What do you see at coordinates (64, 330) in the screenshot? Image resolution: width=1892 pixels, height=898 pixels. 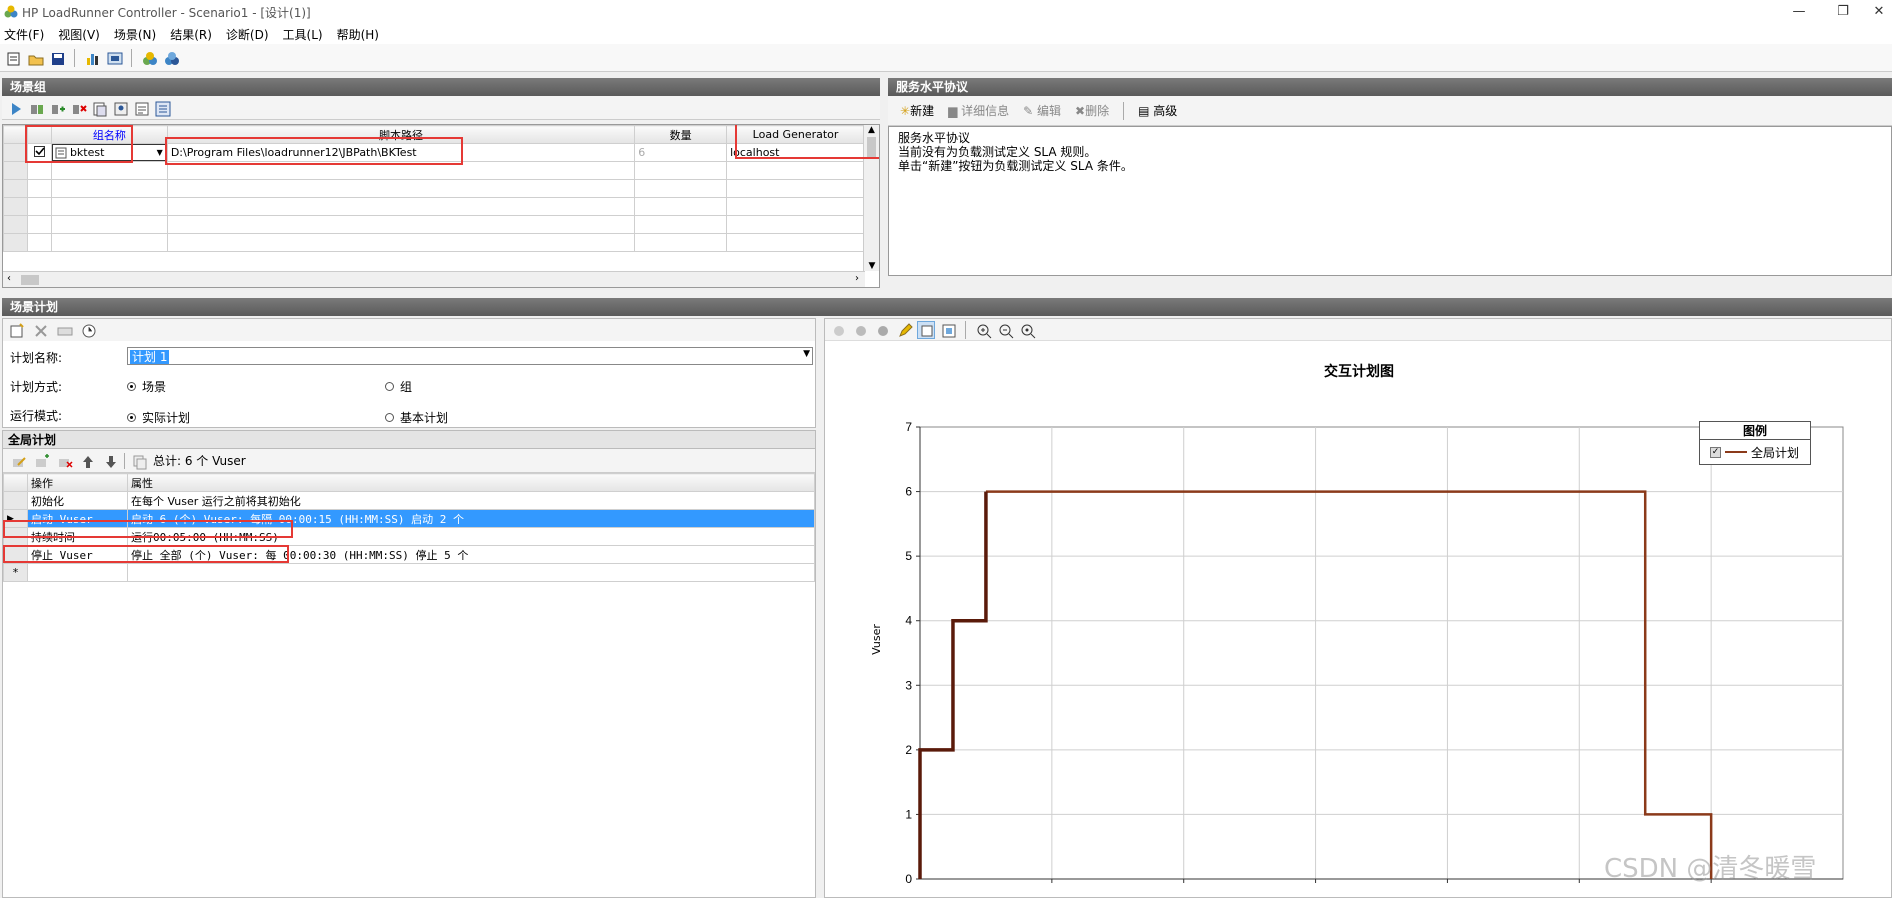 I see `rename-schedule-icon` at bounding box center [64, 330].